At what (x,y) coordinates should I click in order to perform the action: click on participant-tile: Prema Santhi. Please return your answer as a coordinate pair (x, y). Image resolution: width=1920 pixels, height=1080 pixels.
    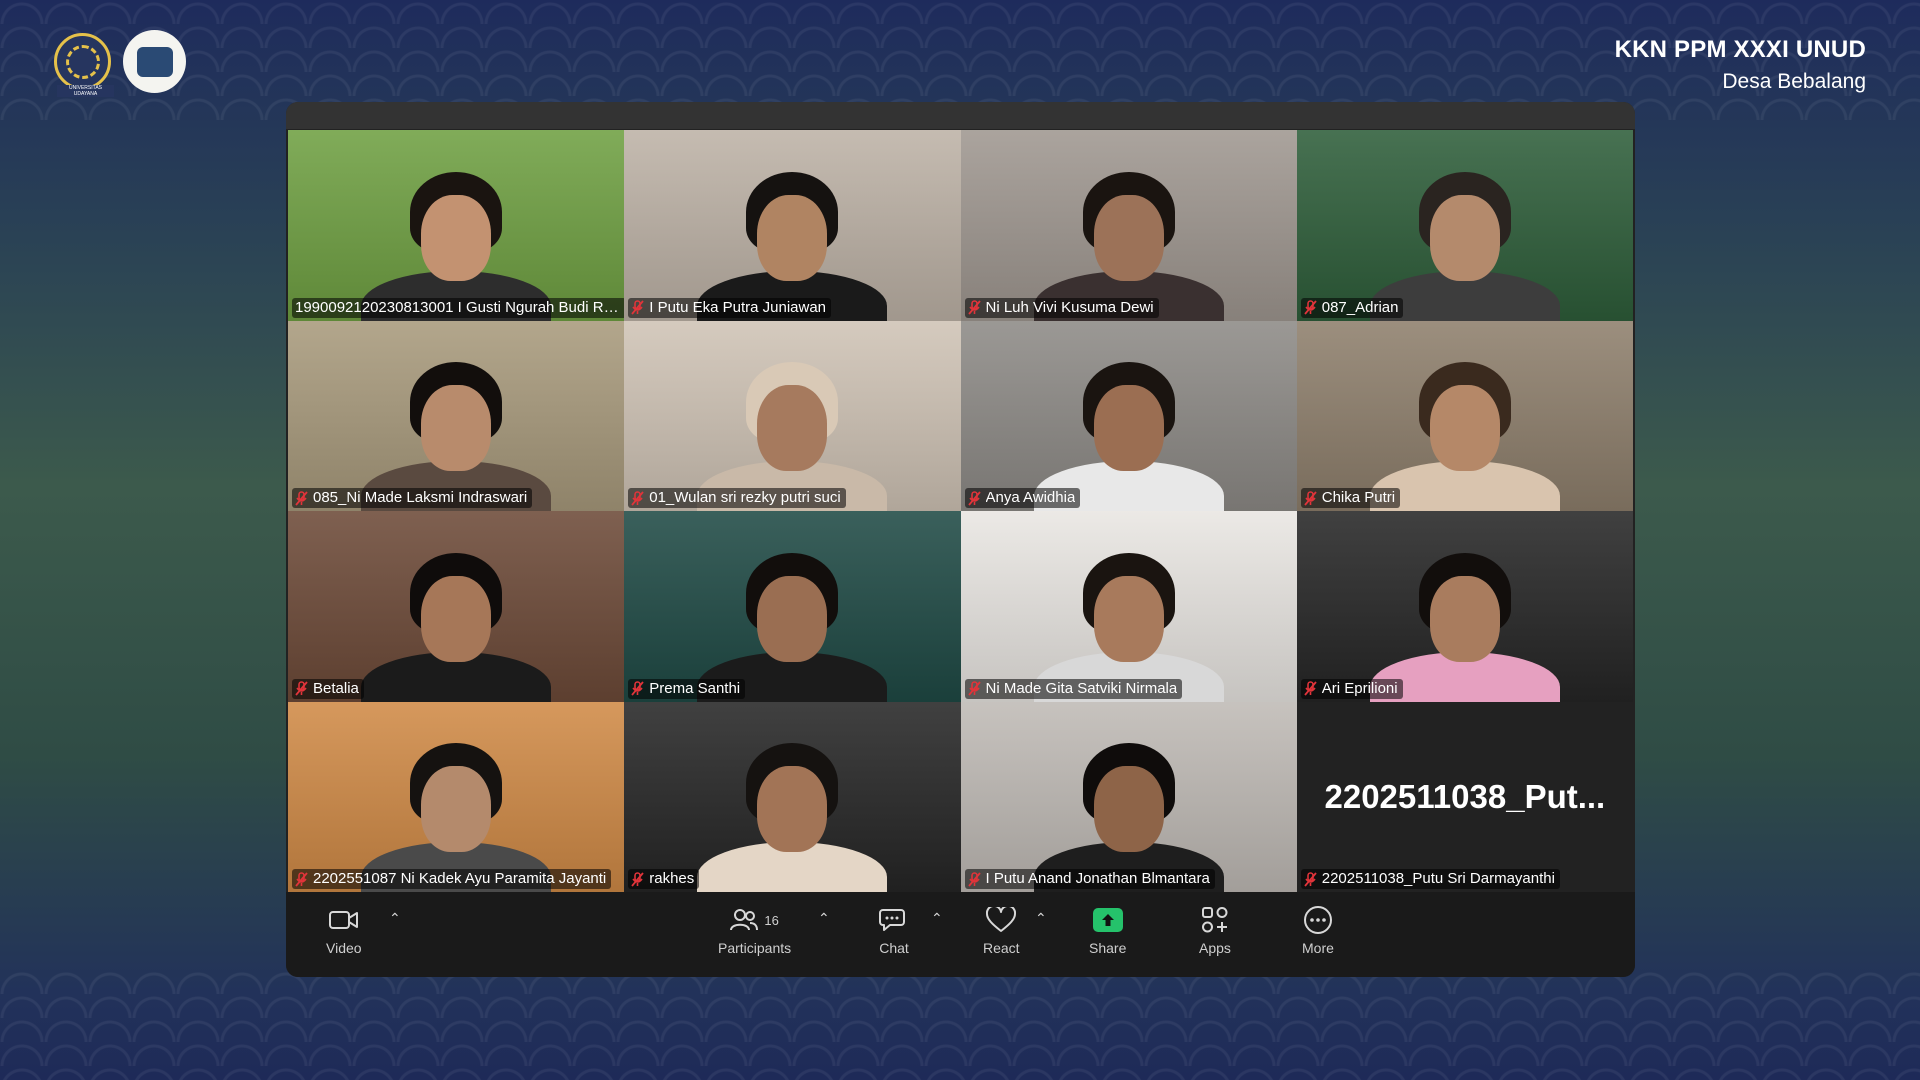
    Looking at the image, I should click on (792, 606).